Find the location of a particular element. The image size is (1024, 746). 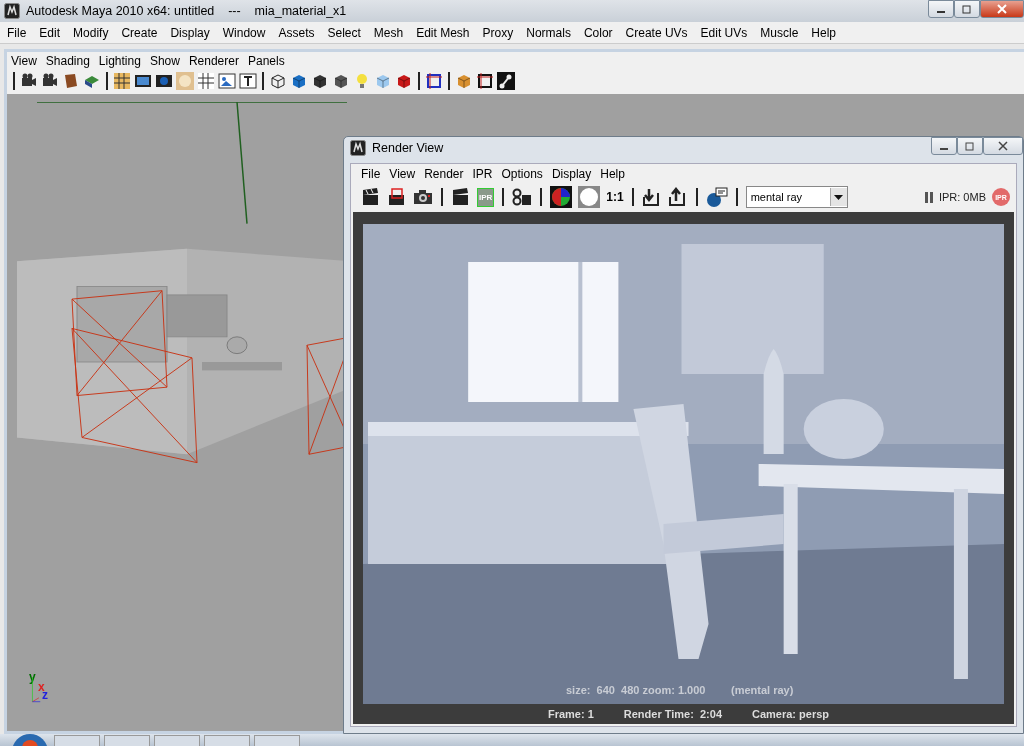

panel-menu-item: View is located at coordinates (24, 61).